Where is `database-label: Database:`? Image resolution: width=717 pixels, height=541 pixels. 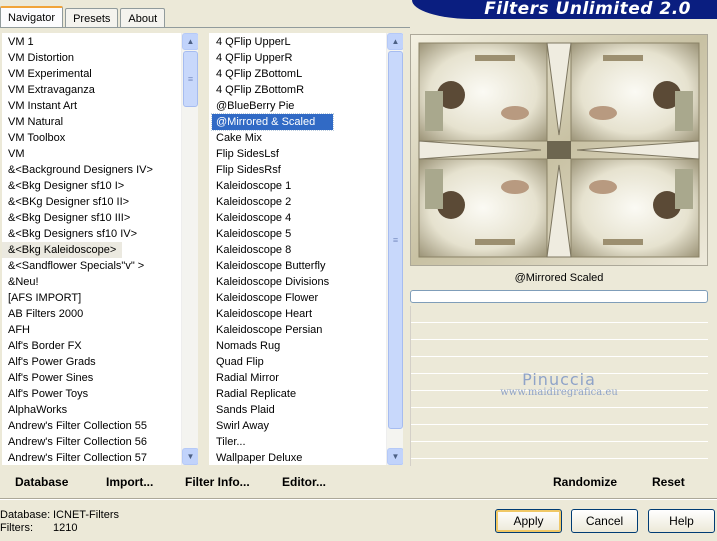
database-label: Database: is located at coordinates (25, 515).